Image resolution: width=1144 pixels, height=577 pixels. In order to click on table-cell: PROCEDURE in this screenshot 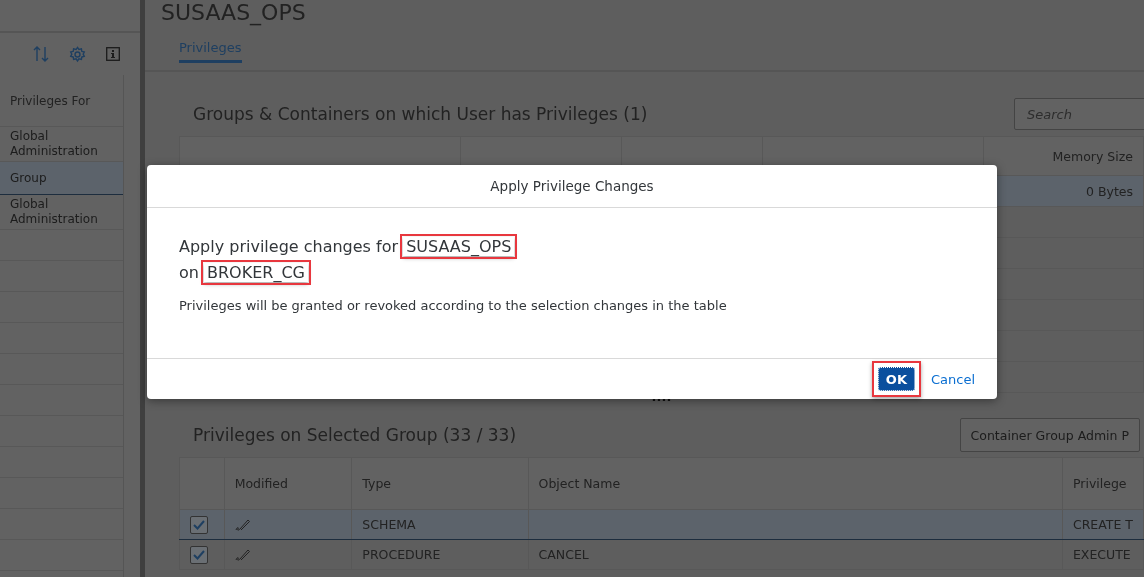, I will do `click(440, 554)`.